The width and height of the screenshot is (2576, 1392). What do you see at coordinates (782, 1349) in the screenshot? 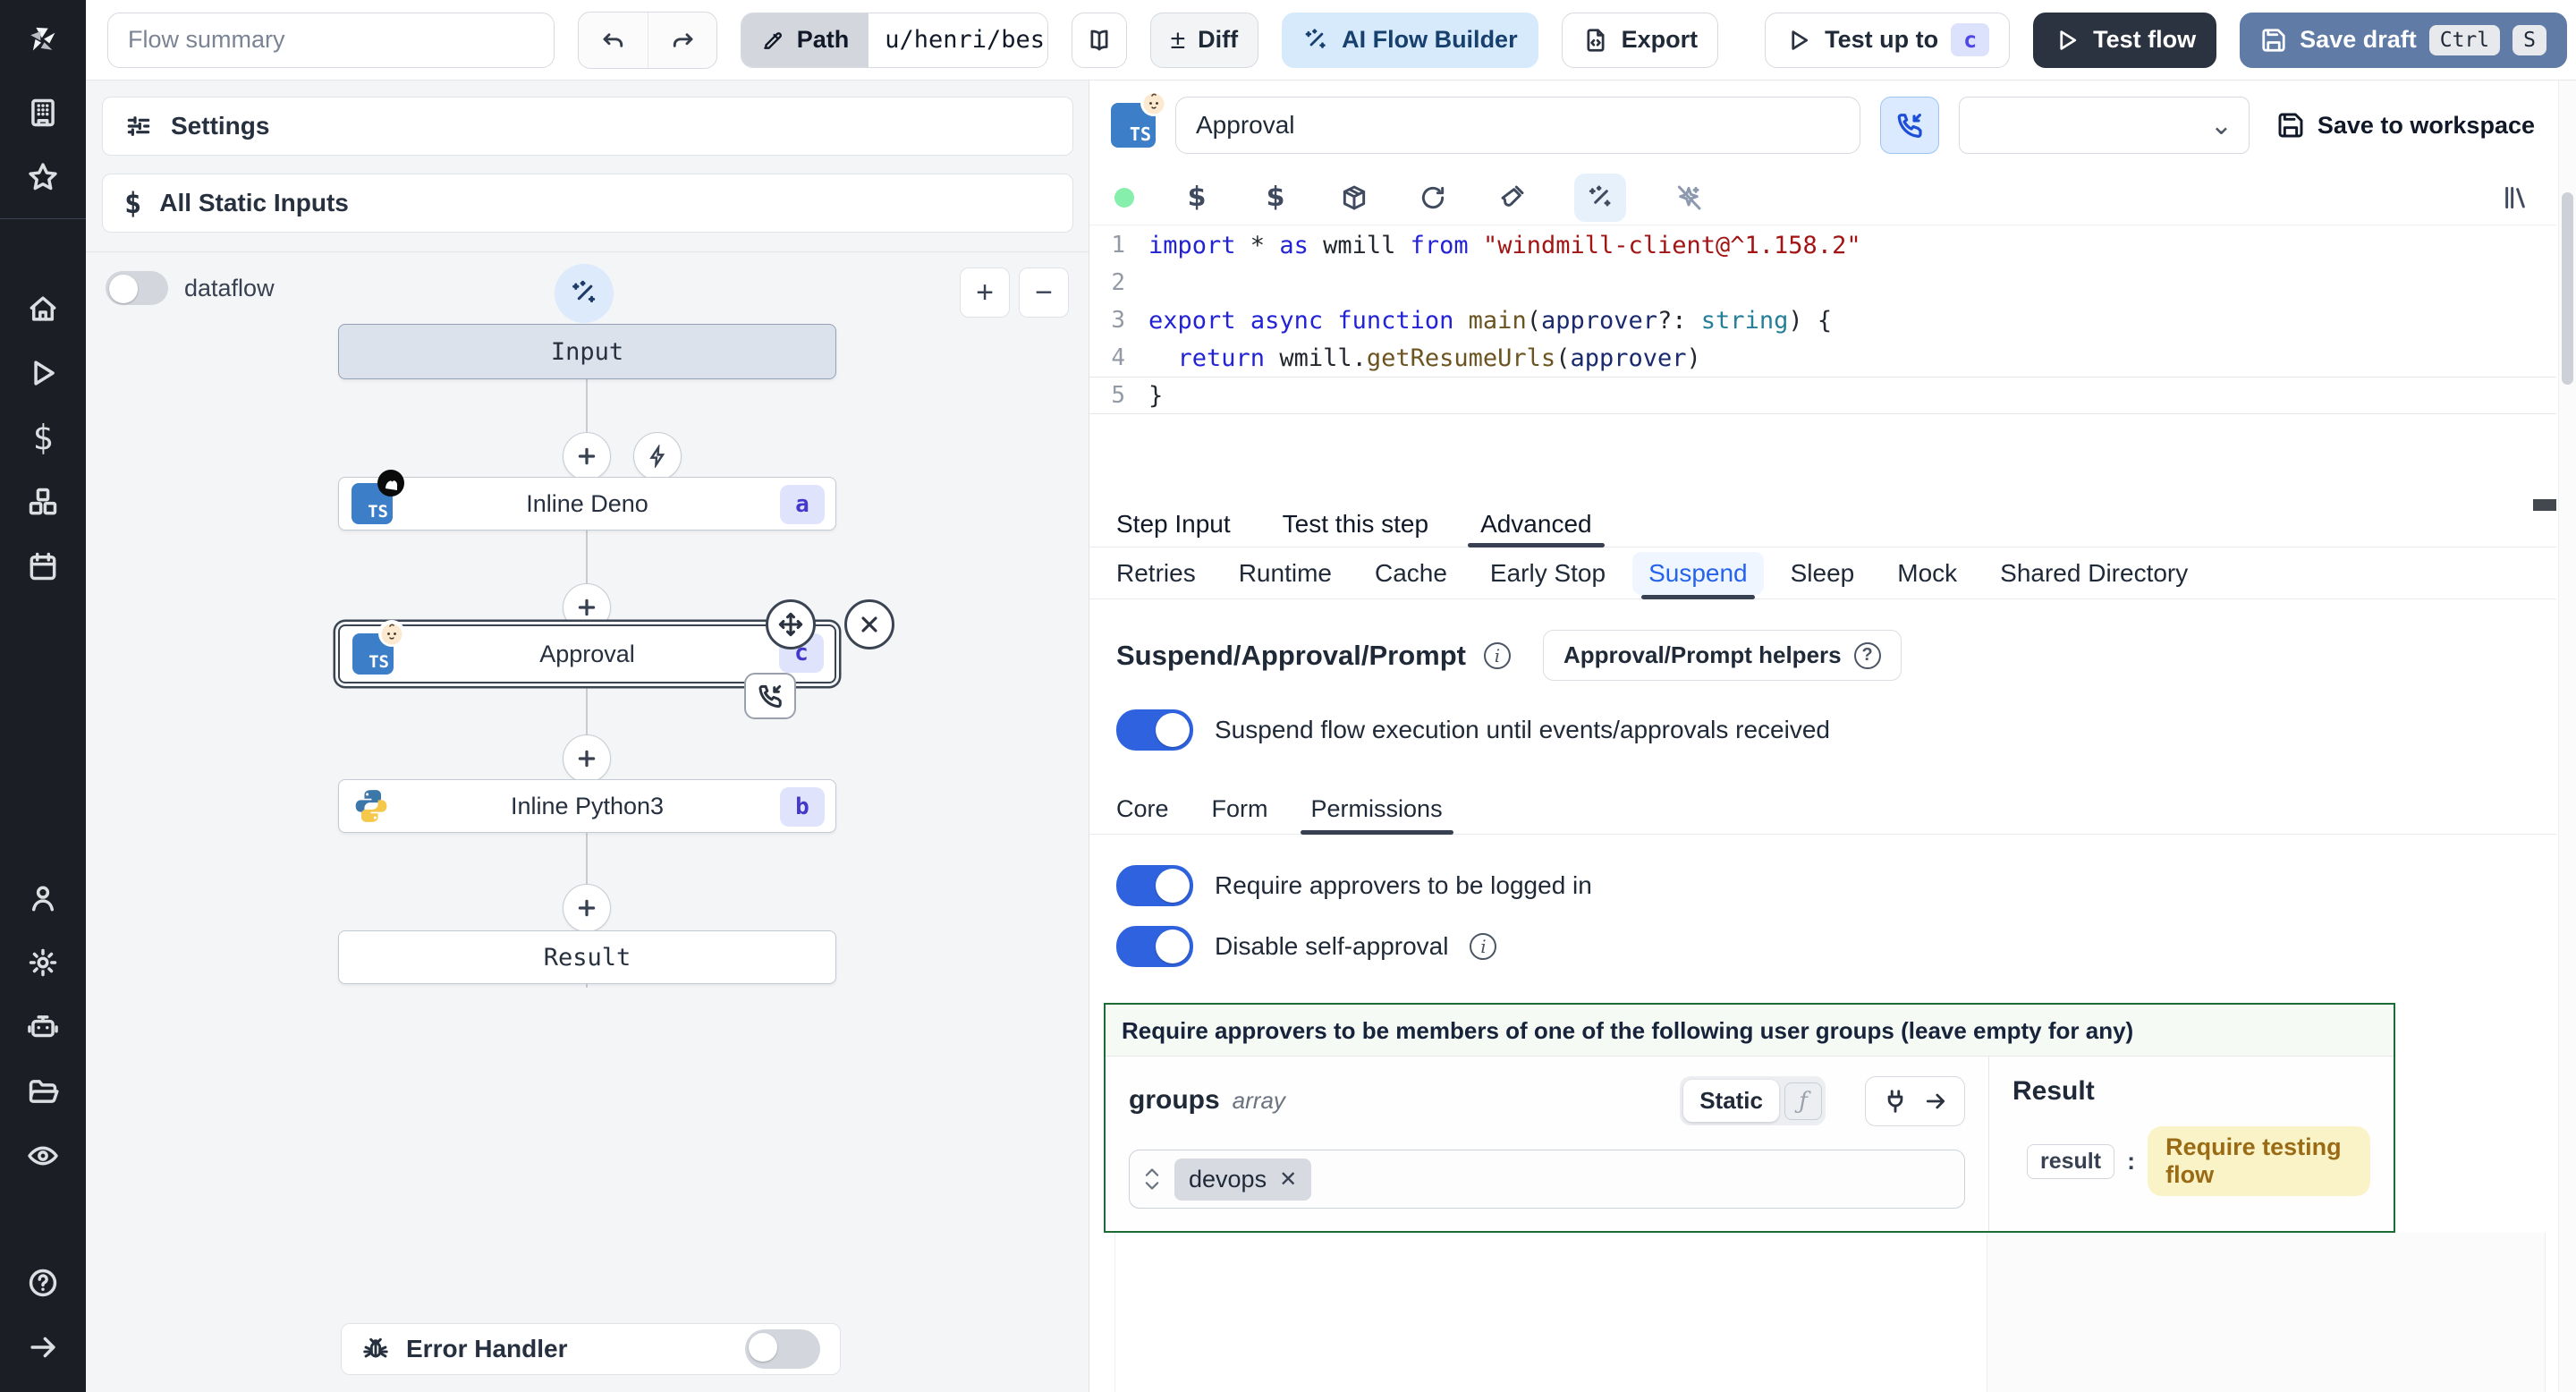
I see `error-handler-toggle` at bounding box center [782, 1349].